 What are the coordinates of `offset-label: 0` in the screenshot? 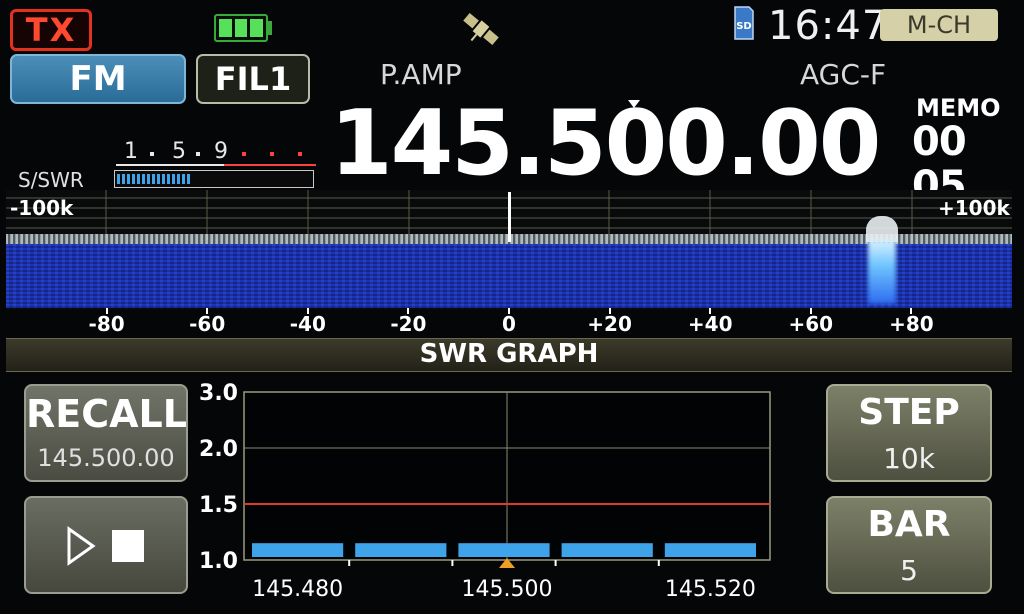 It's located at (509, 324).